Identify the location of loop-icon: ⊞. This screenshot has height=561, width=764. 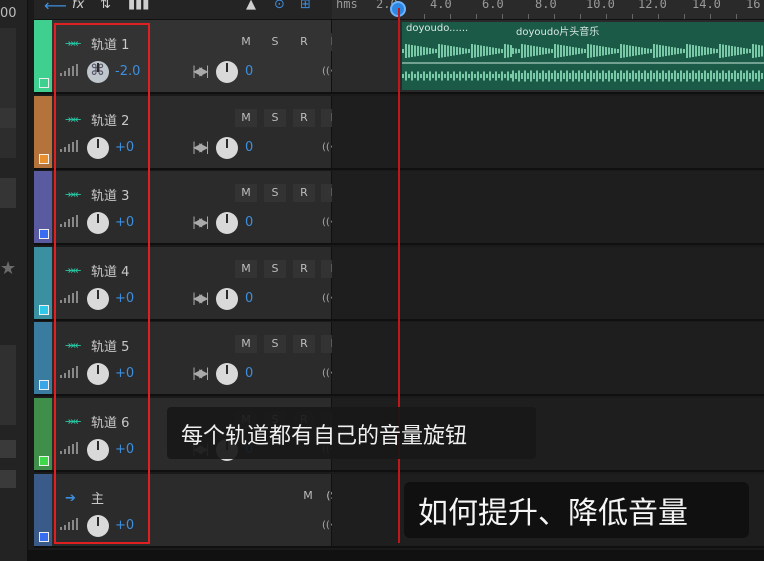
(305, 6).